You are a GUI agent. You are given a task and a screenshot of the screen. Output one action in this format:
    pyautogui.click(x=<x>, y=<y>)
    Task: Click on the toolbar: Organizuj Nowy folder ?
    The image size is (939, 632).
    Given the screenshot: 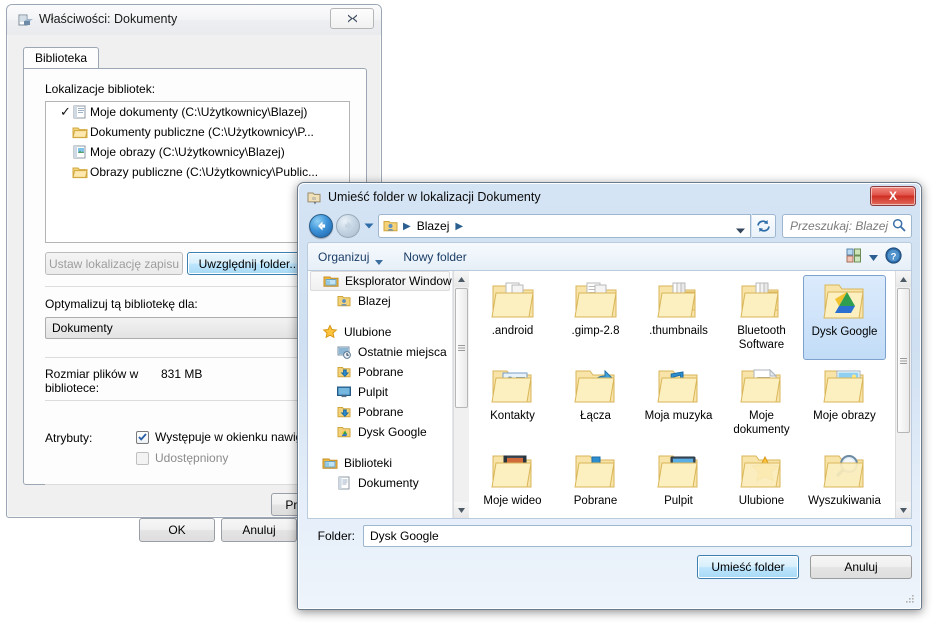 What is the action you would take?
    pyautogui.click(x=609, y=256)
    